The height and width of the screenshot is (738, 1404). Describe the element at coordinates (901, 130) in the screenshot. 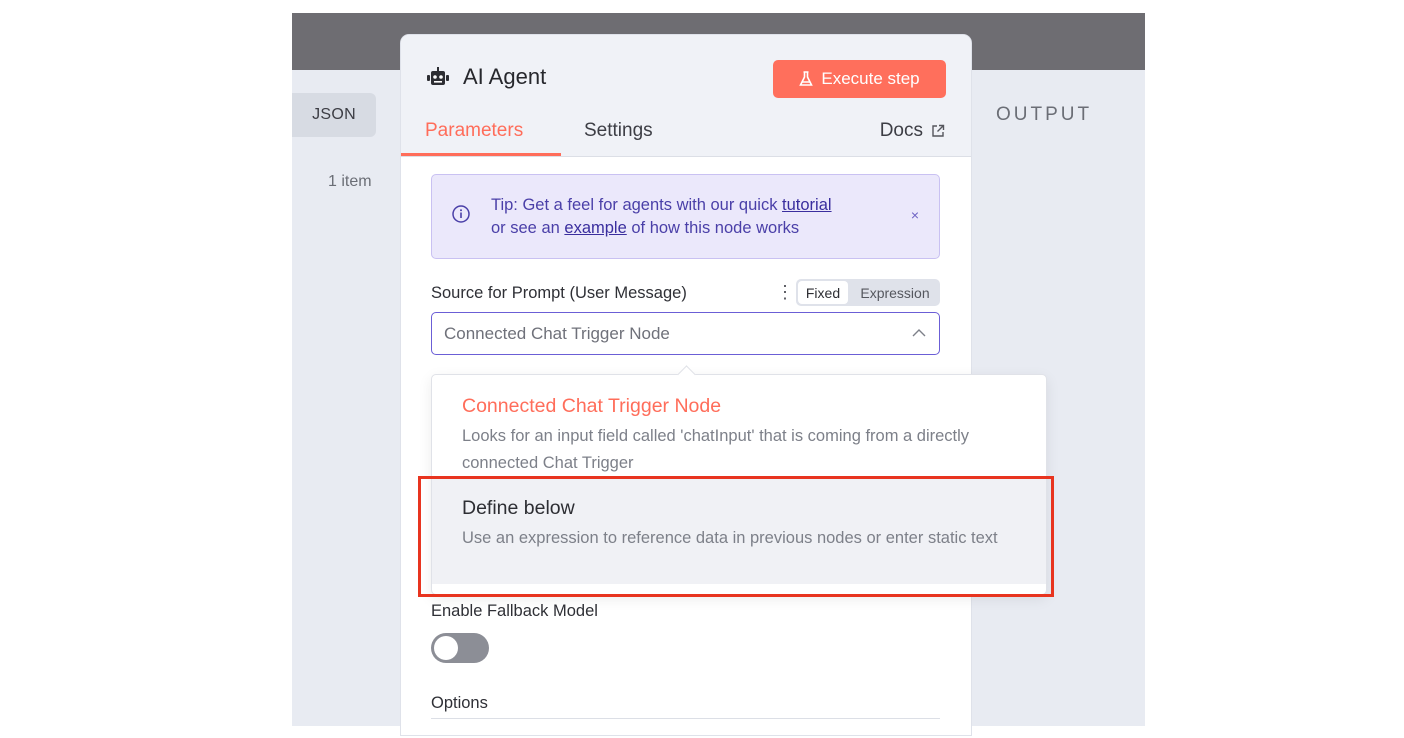

I see `docs-link-label: Docs` at that location.